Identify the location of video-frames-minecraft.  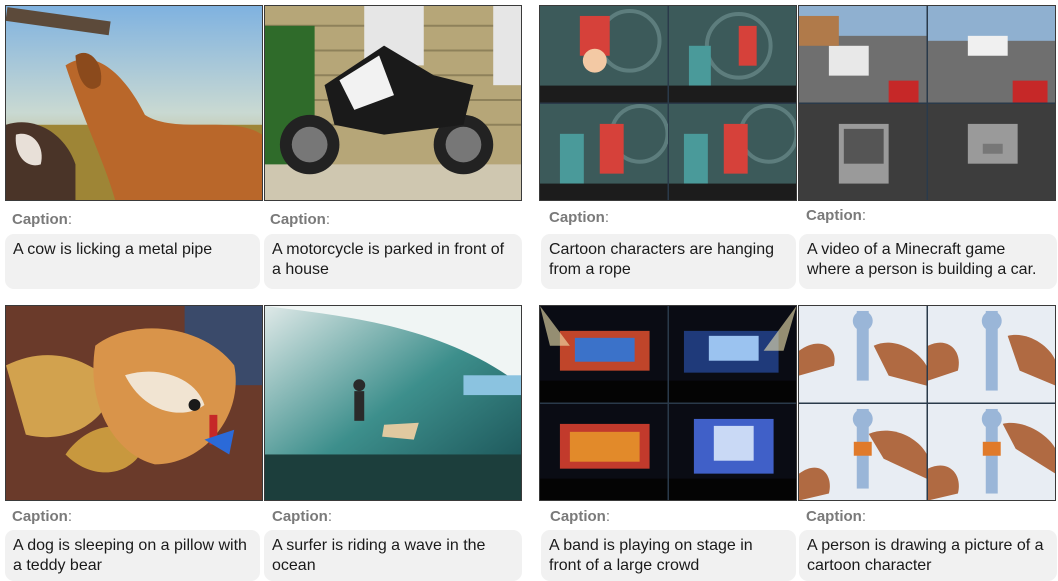
(927, 103).